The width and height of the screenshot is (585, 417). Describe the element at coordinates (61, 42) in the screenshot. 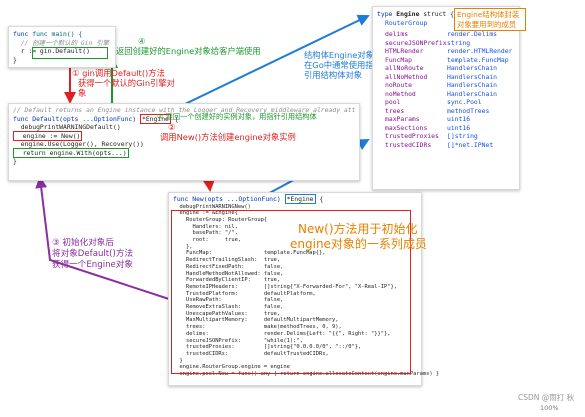

I see `main-line-2: // 创建一个默认的 Gin 引擎` at that location.